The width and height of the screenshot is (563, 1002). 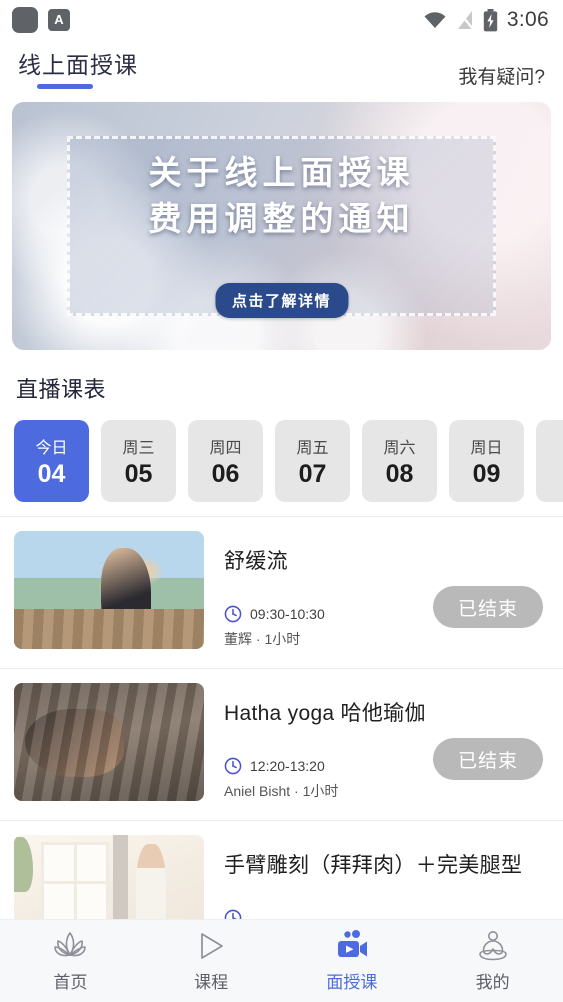 I want to click on nav-item-courses: 课程, so click(x=211, y=961).